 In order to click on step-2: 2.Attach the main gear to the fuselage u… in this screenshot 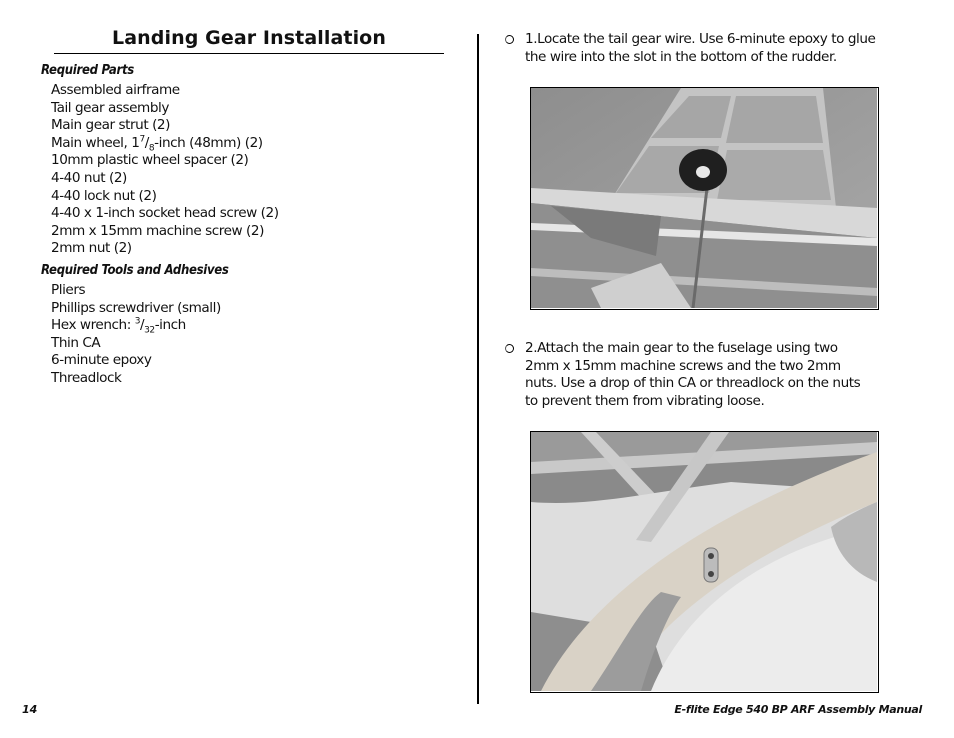, I will do `click(685, 375)`.